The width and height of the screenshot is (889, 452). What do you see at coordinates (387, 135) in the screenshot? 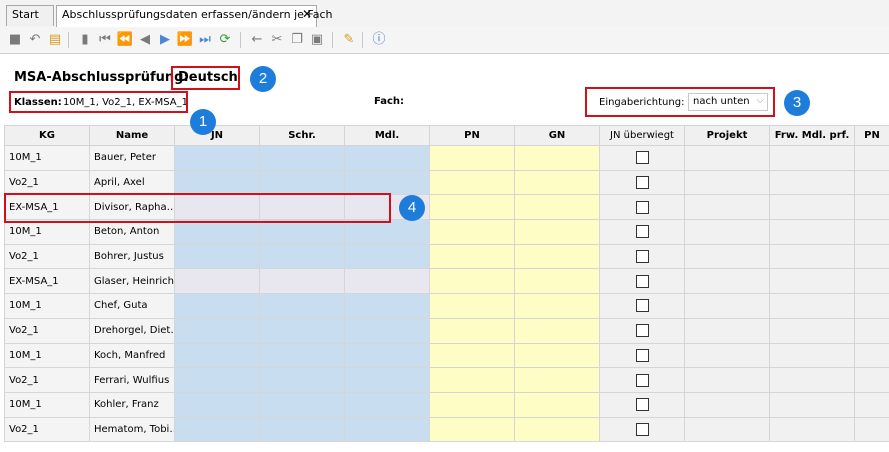
I see `column-header: Mdl.` at bounding box center [387, 135].